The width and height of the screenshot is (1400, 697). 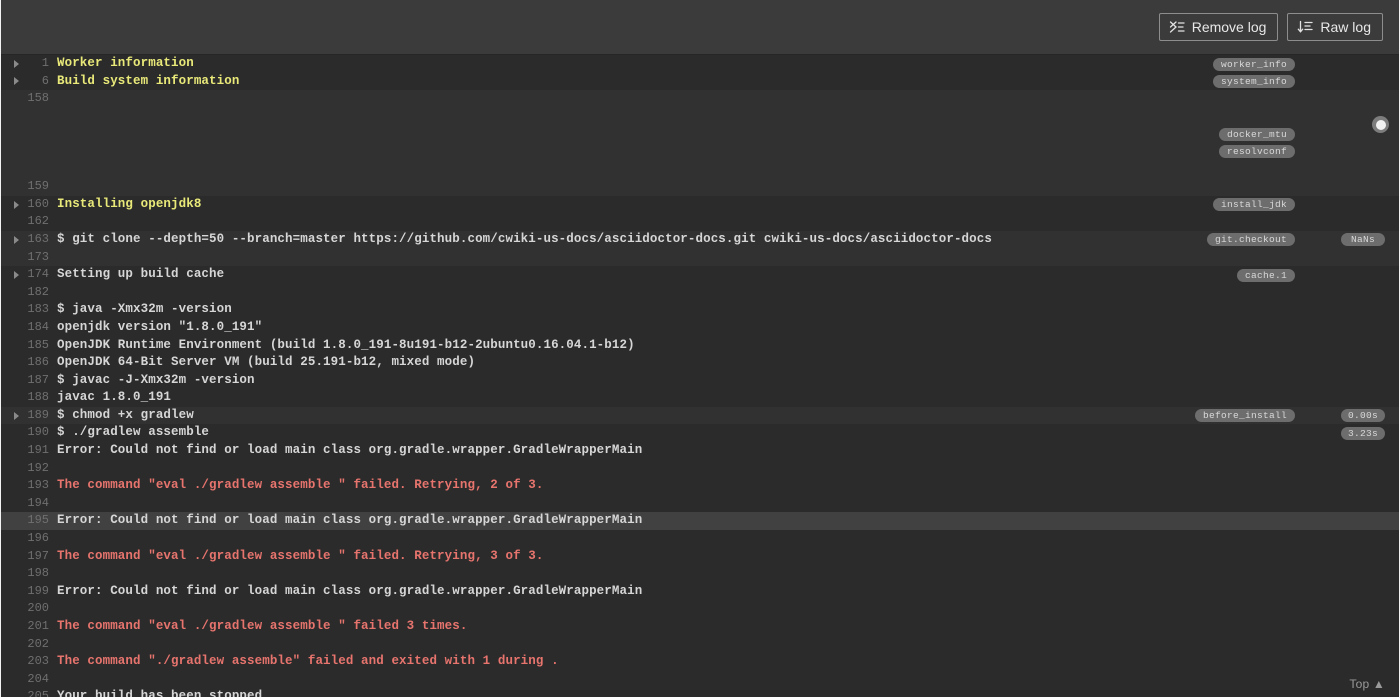 What do you see at coordinates (160, 326) in the screenshot?
I see `log-line-text: openjdk version "1.8.0_191"` at bounding box center [160, 326].